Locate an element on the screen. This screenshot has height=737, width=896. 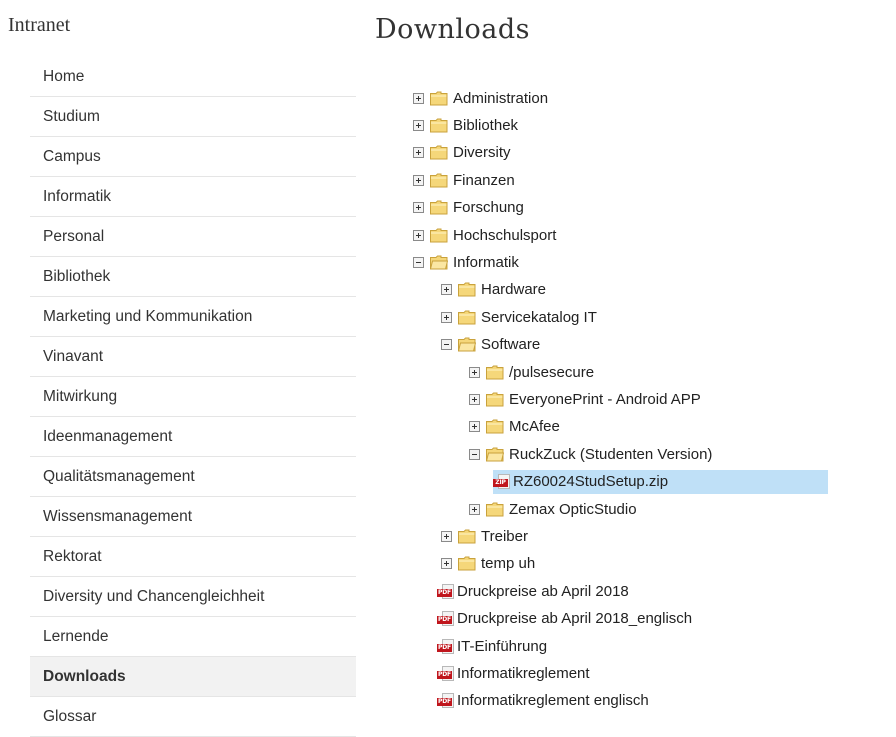
tree-row-hardware: Hardware is located at coordinates (448, 290).